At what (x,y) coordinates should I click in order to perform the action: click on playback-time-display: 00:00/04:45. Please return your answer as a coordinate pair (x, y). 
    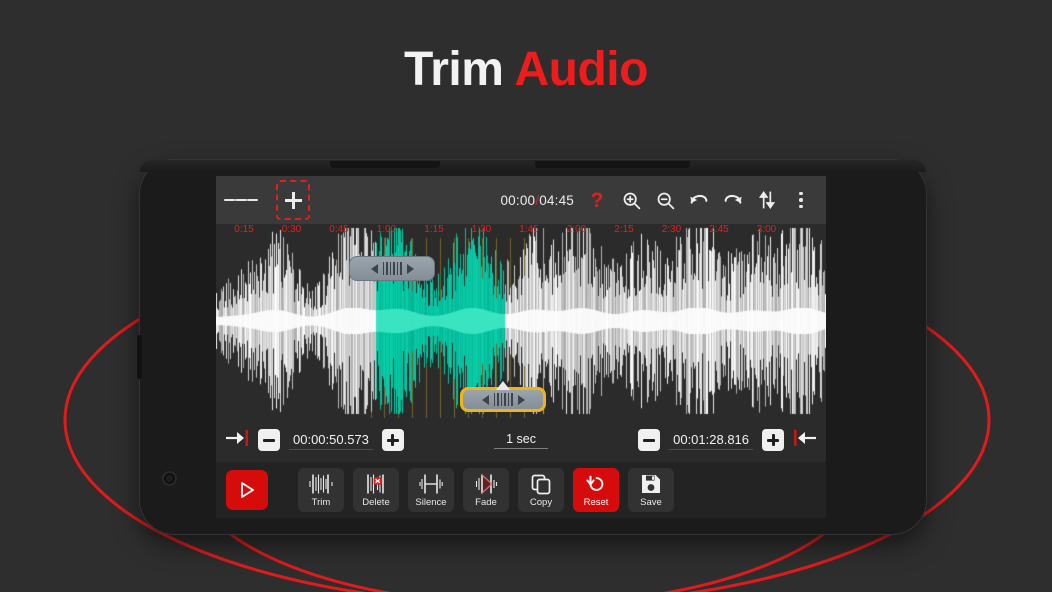
    Looking at the image, I should click on (537, 200).